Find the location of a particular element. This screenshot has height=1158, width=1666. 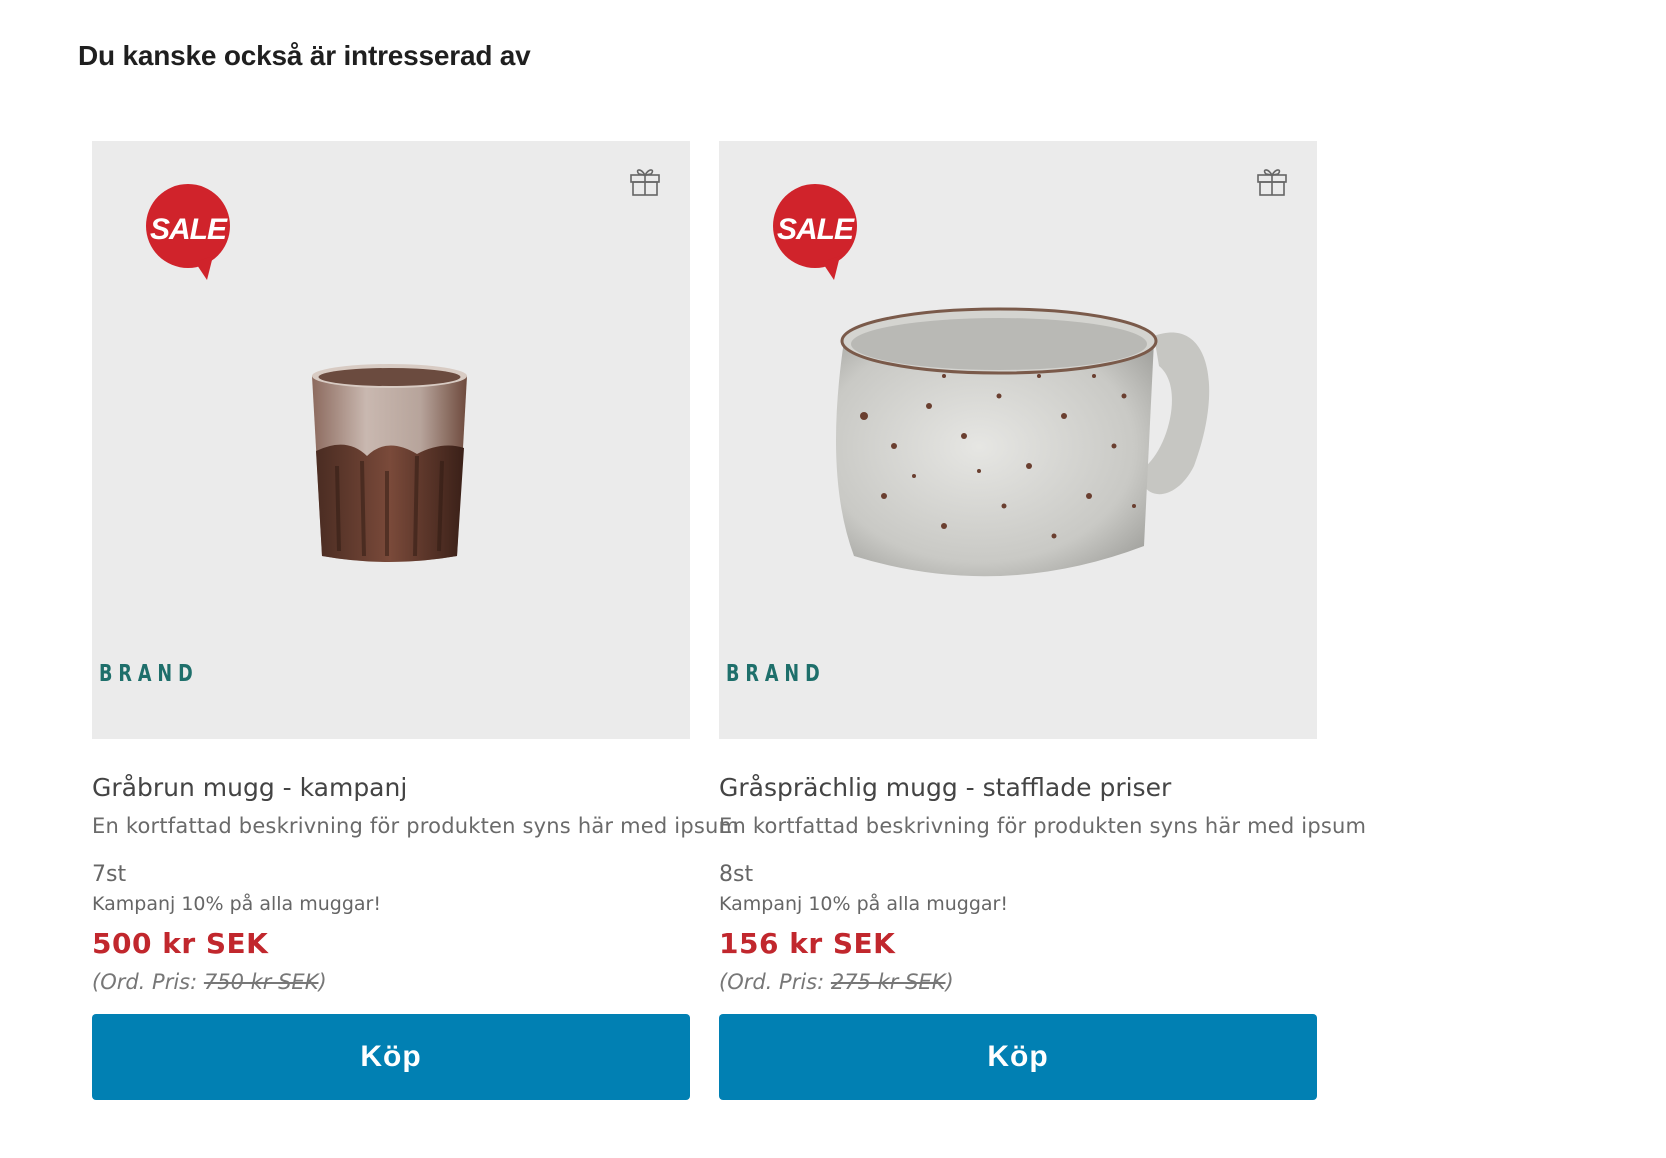

sale-price: 156 kr SEK is located at coordinates (807, 943).